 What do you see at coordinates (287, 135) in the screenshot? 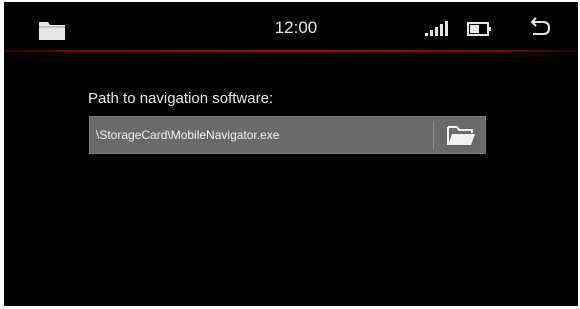
I see `path-field: \StorageCard\MobileNavigator.exe` at bounding box center [287, 135].